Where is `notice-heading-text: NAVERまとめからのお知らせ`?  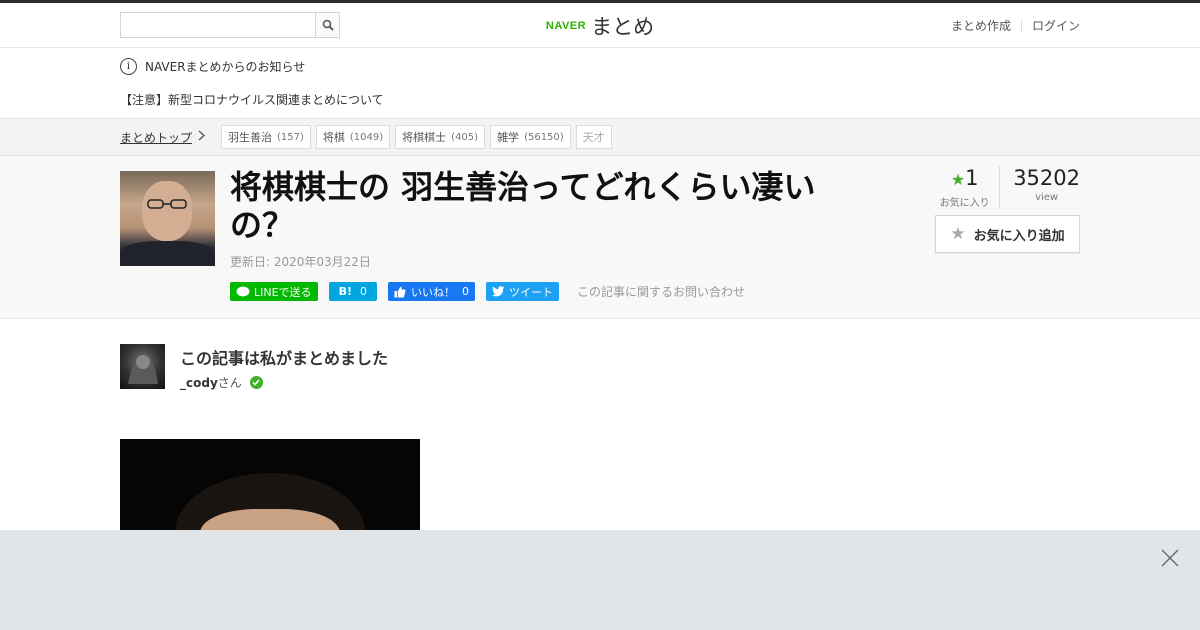 notice-heading-text: NAVERまとめからのお知らせ is located at coordinates (225, 67).